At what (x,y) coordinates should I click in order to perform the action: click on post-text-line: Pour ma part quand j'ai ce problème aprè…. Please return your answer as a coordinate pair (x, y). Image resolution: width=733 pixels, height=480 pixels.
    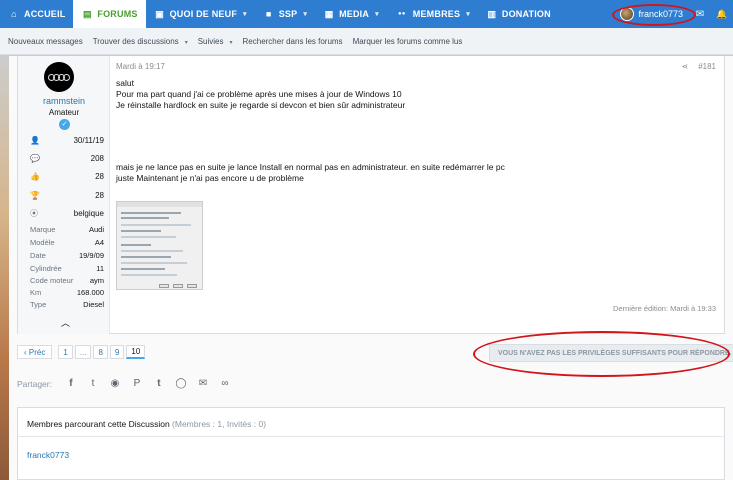
    Looking at the image, I should click on (259, 94).